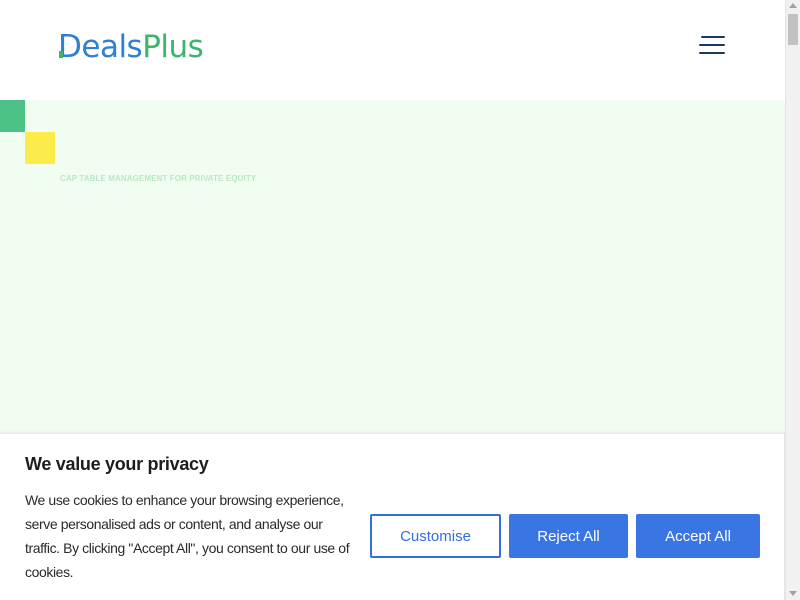  I want to click on cookie-banner-title: We value your privacy, so click(117, 464).